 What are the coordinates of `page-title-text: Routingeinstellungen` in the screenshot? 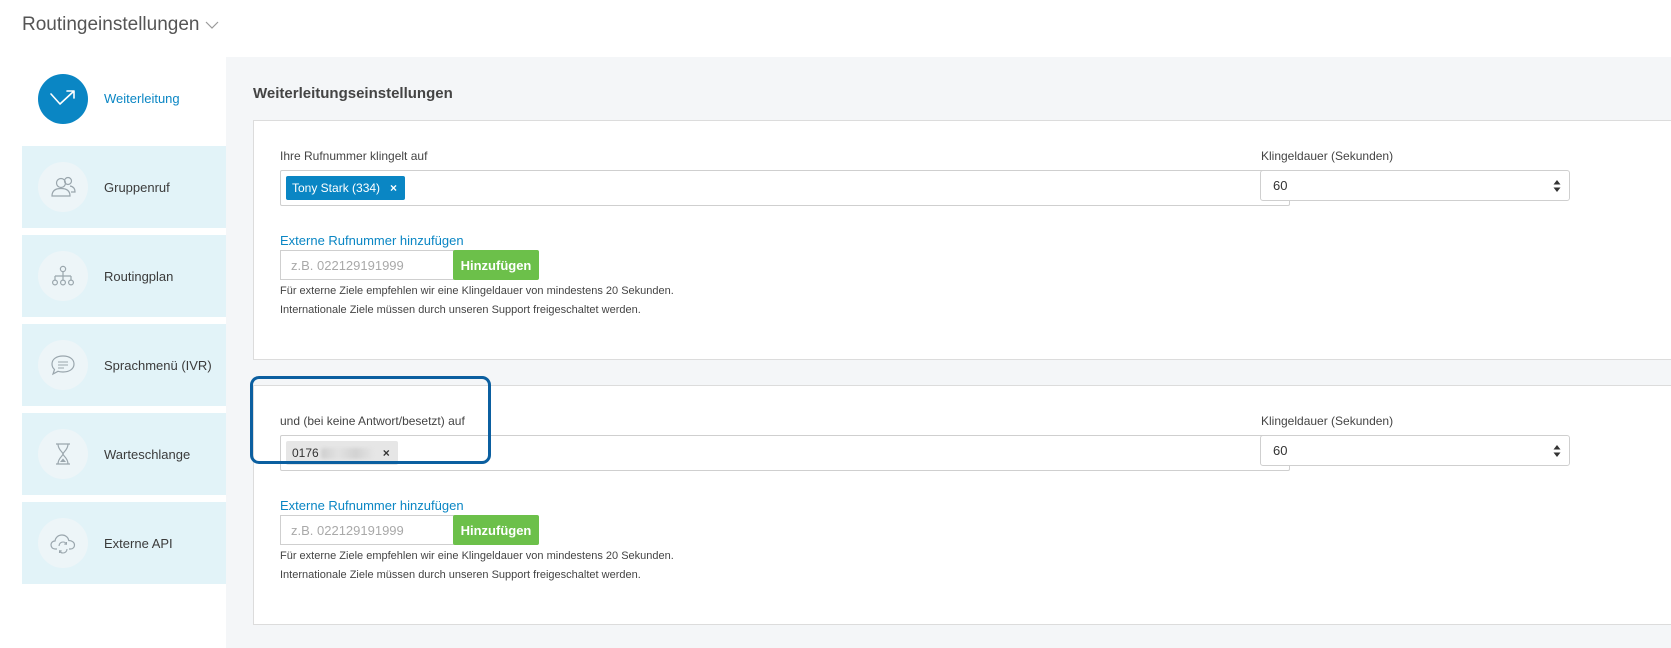 It's located at (111, 24).